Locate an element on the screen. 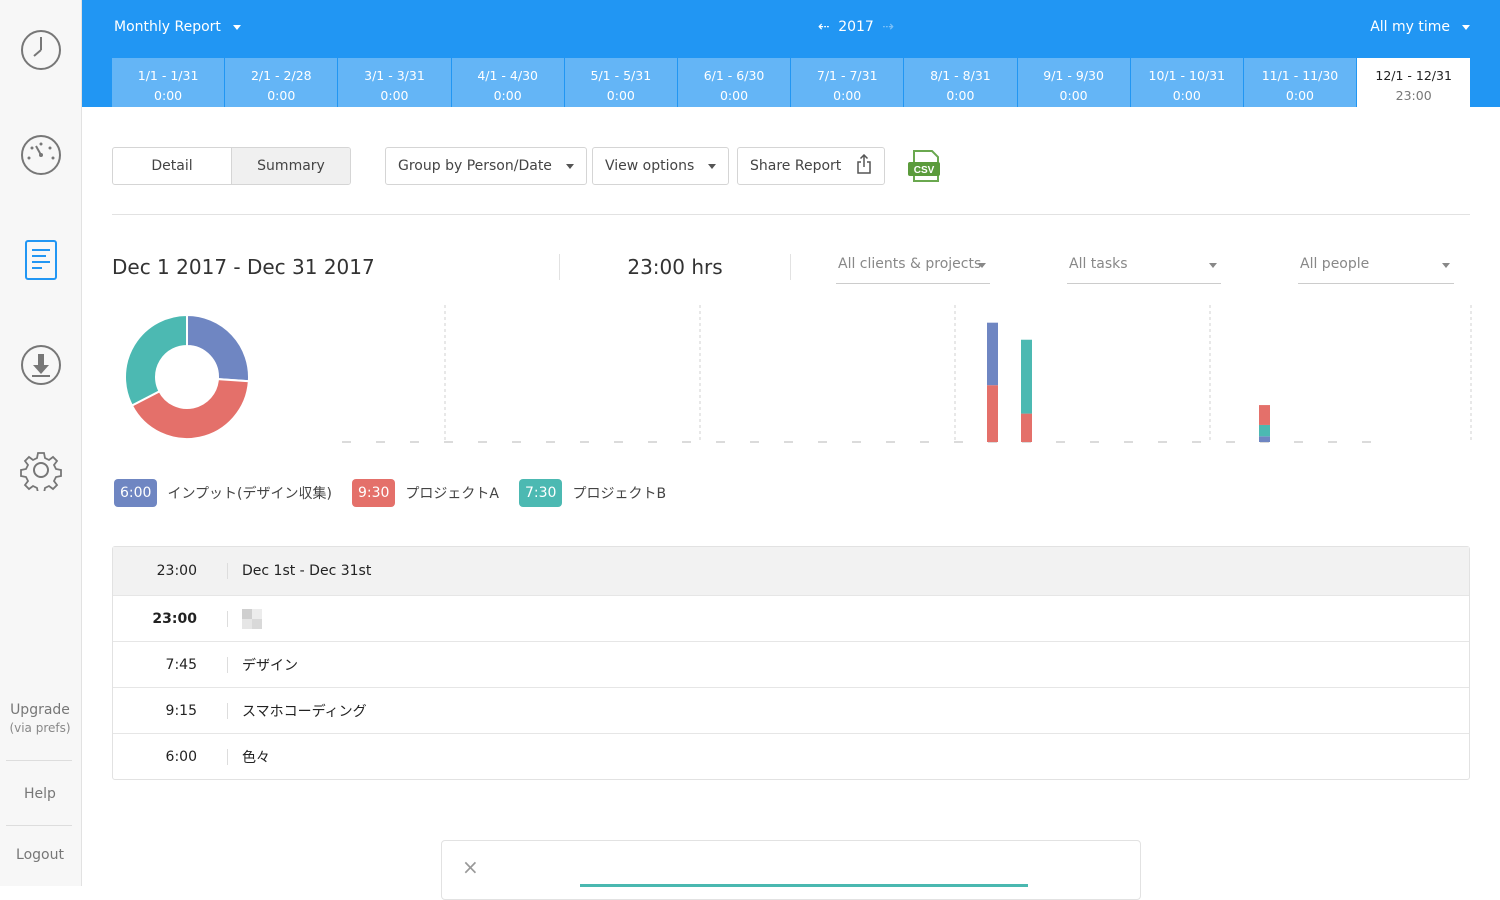  legend-item: 9:30 プロジェクトA is located at coordinates (425, 493).